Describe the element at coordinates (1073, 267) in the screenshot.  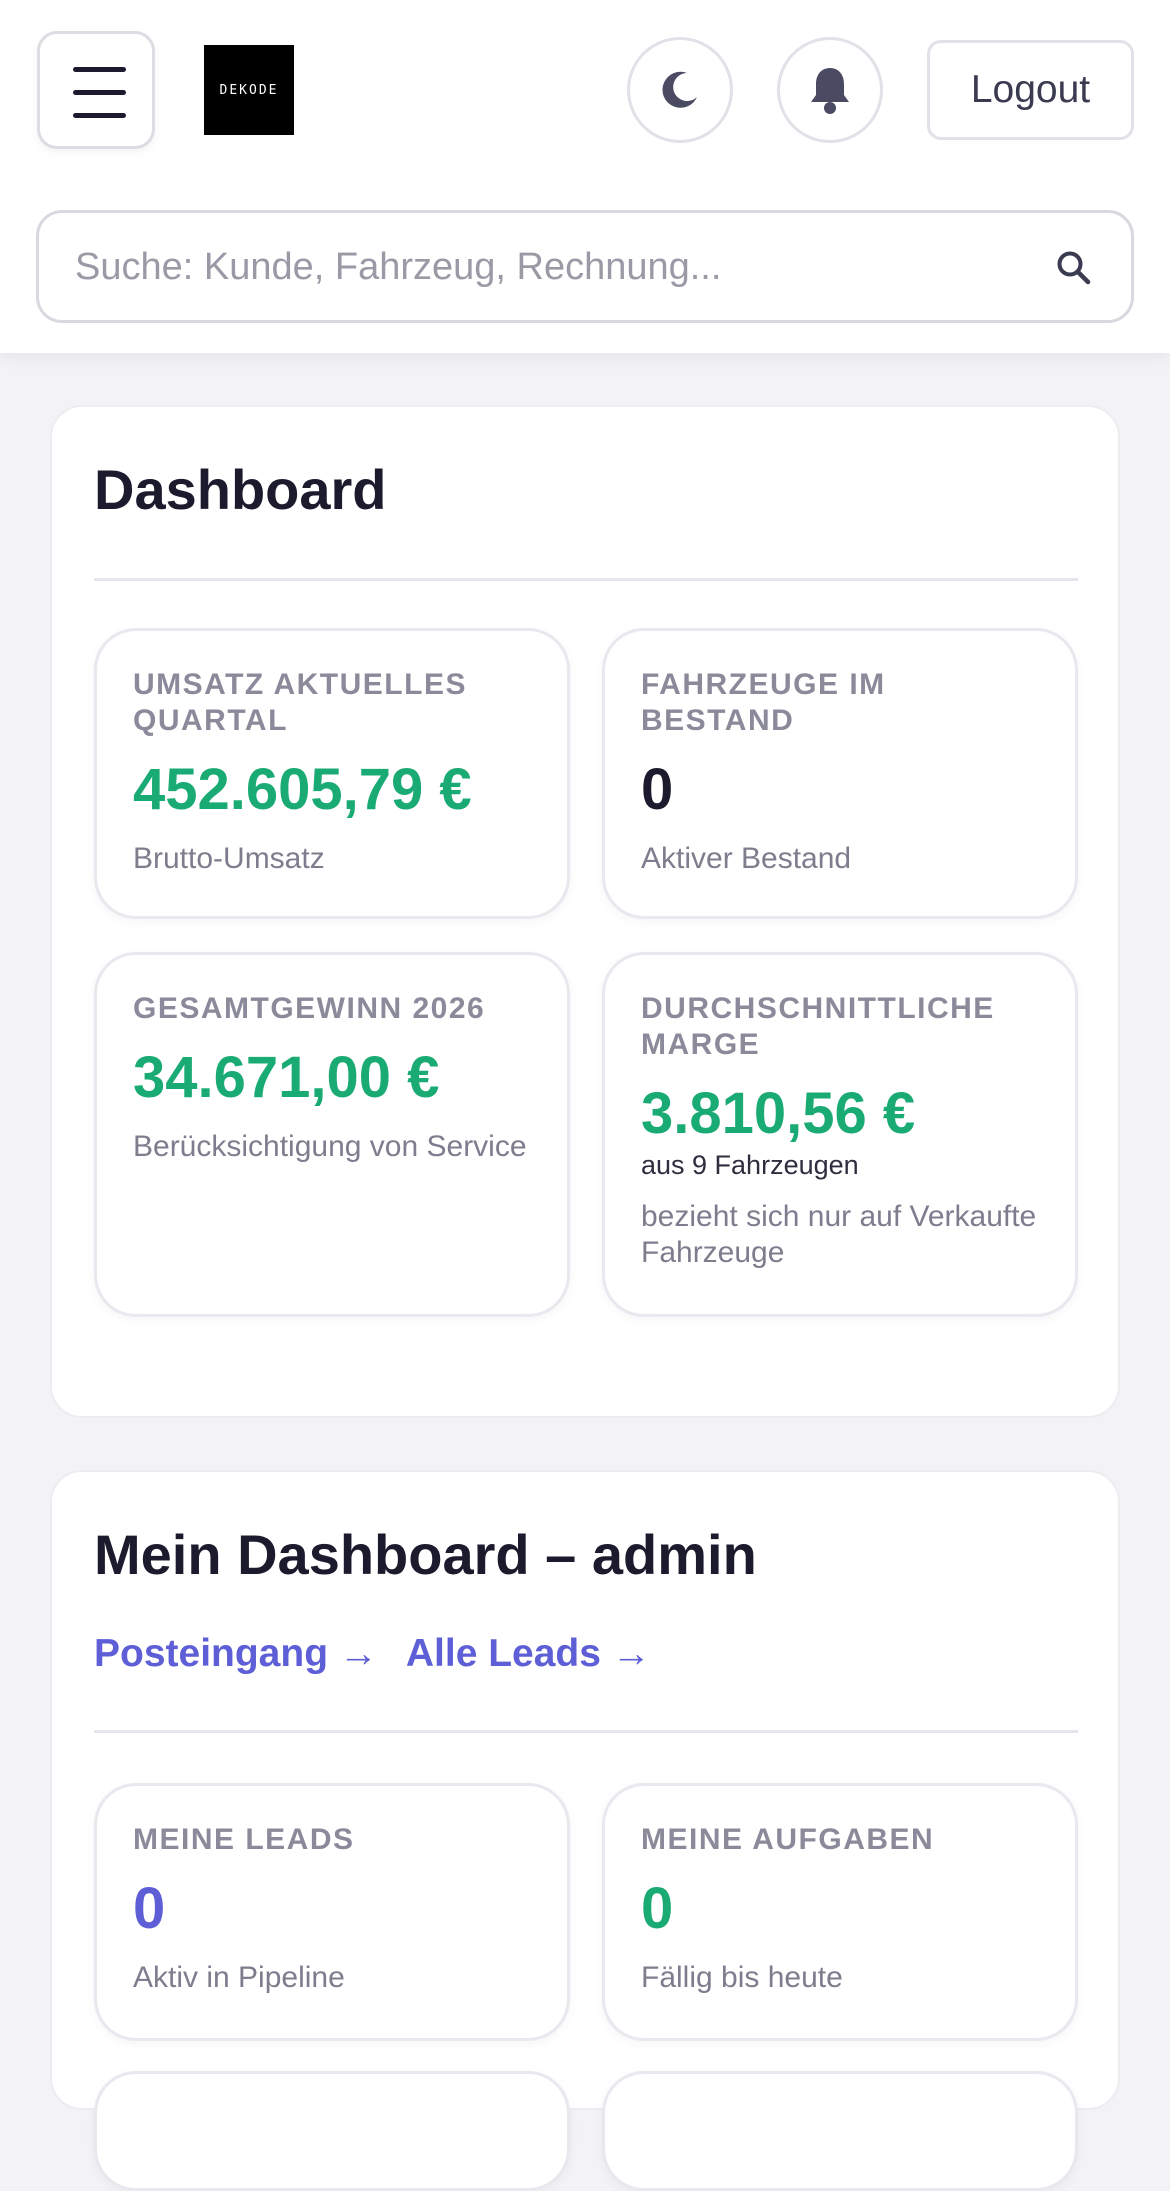
I see `search-icon` at that location.